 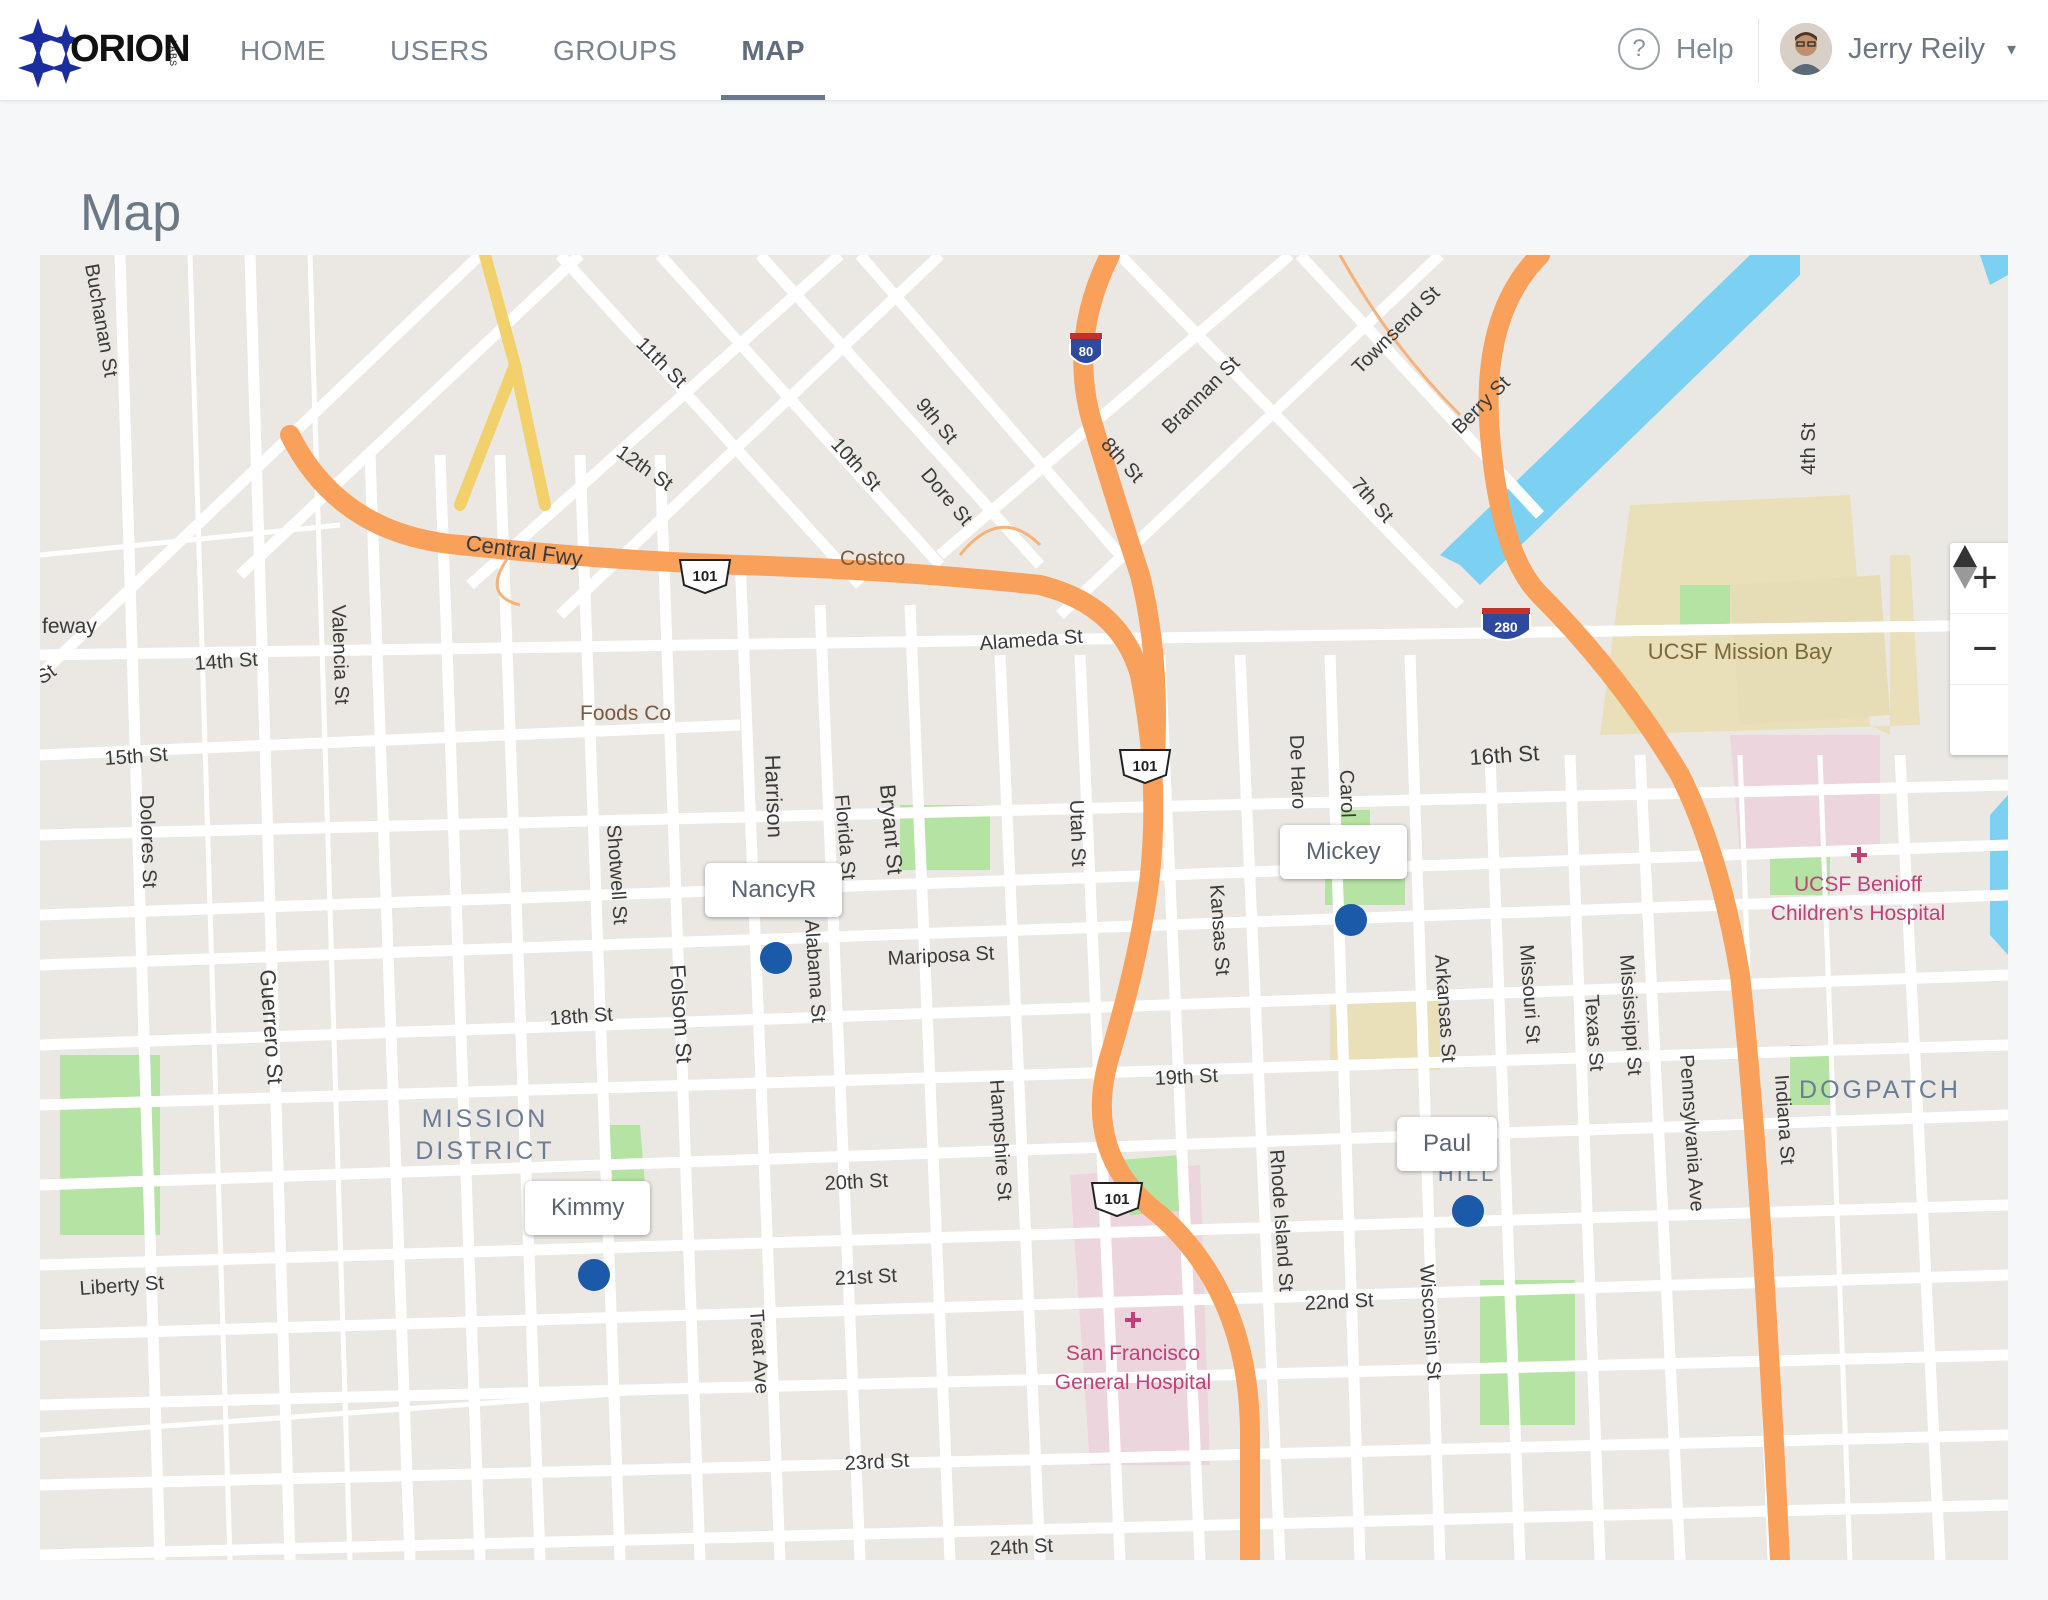 What do you see at coordinates (1447, 1144) in the screenshot?
I see `user-label-paul: Paul` at bounding box center [1447, 1144].